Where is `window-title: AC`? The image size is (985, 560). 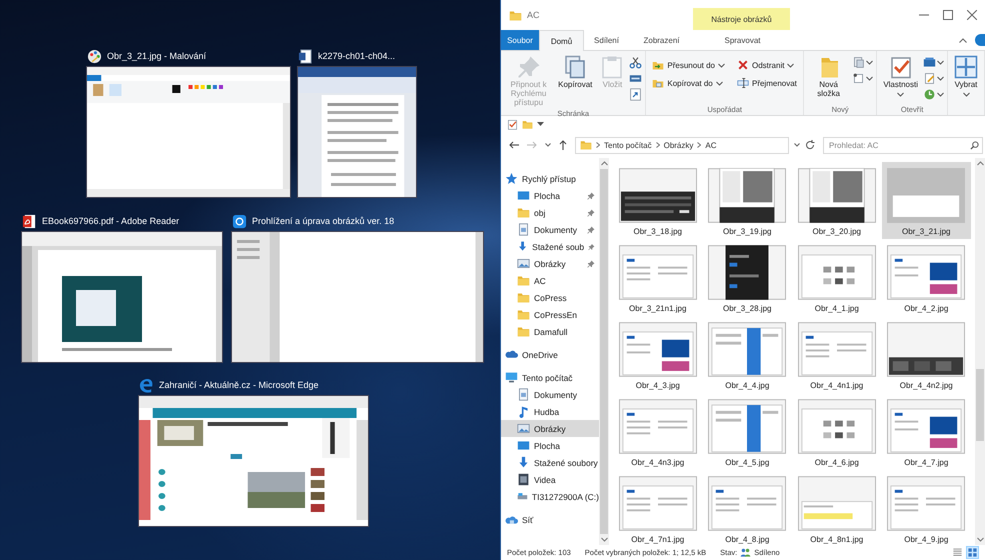
window-title: AC is located at coordinates (533, 15).